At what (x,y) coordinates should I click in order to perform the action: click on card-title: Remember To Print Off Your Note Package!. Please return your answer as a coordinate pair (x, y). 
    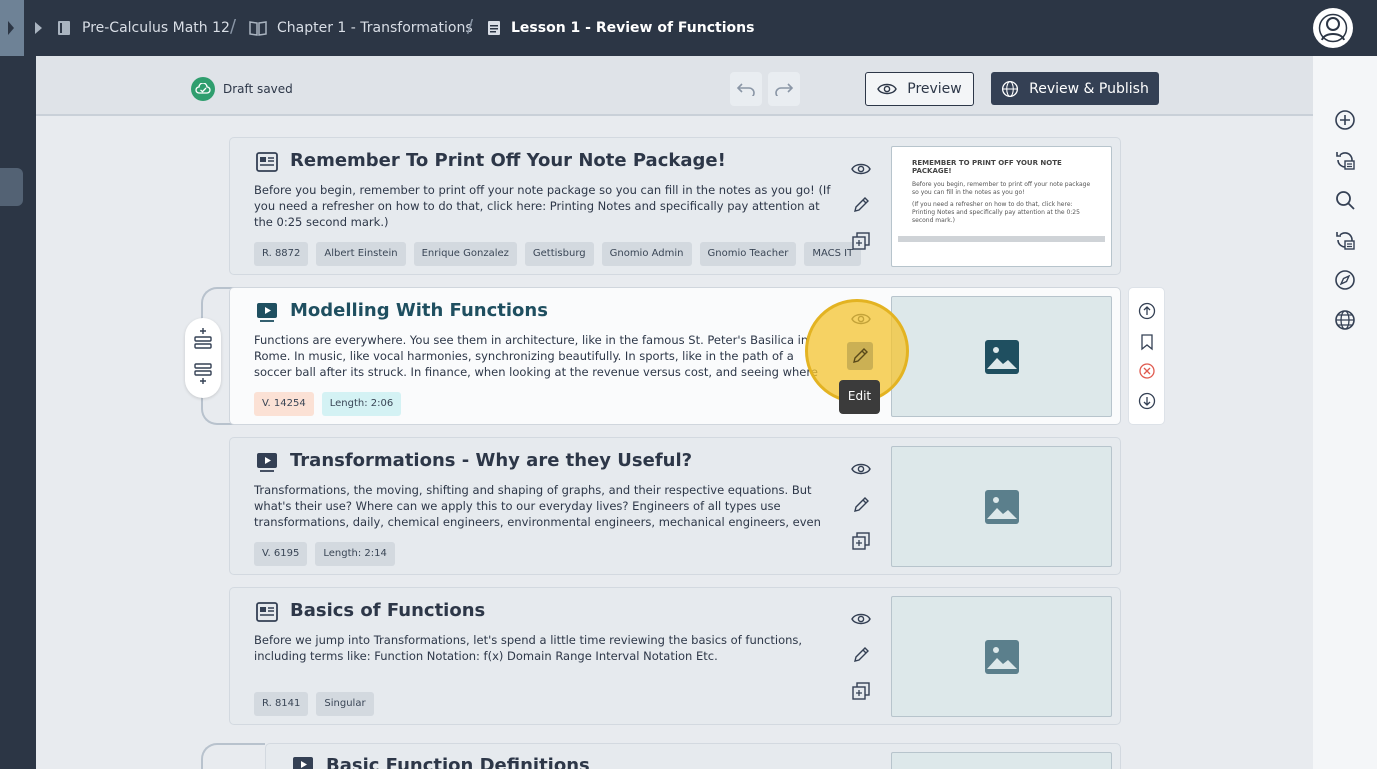
    Looking at the image, I should click on (508, 160).